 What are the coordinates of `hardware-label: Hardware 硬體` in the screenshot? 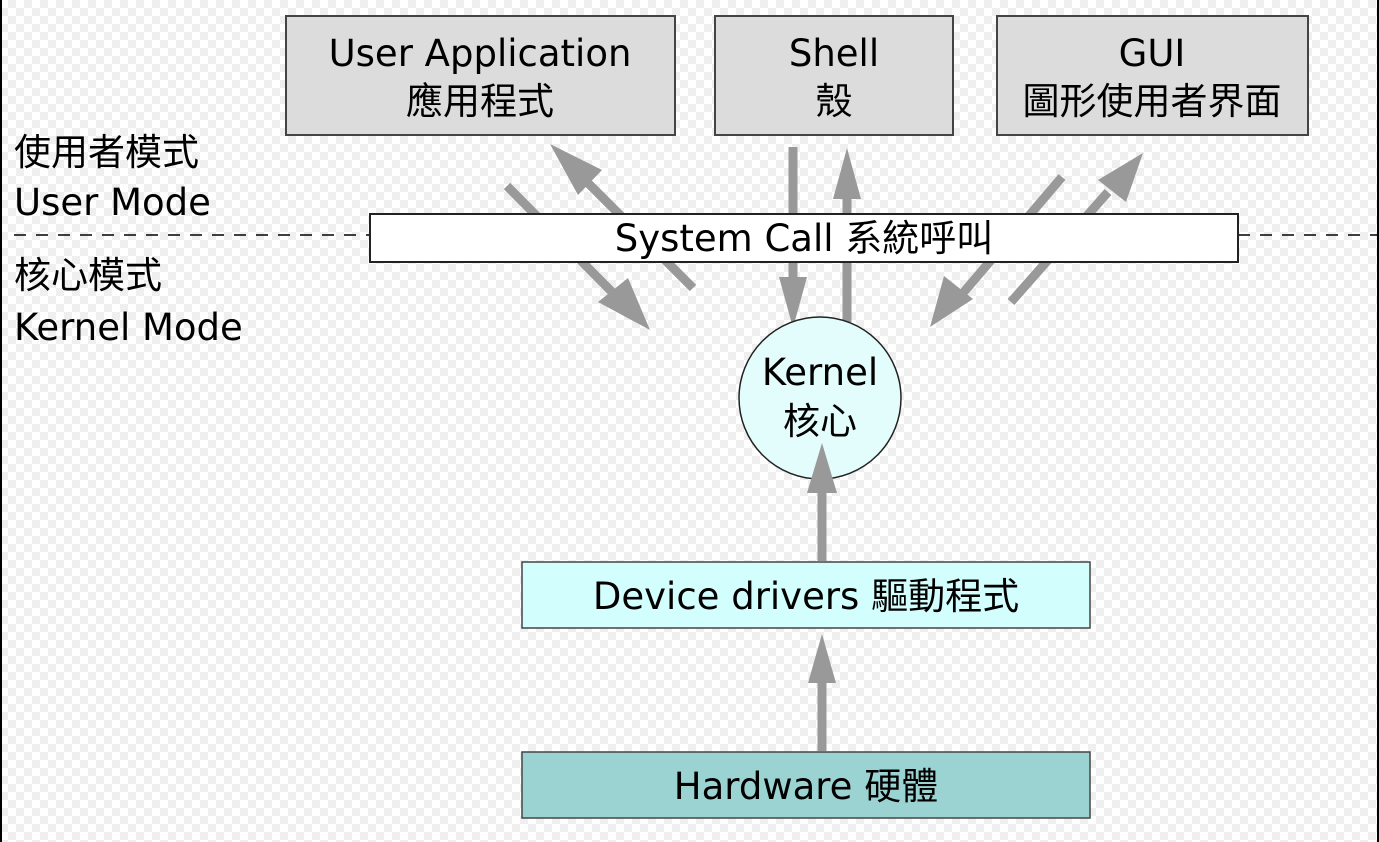 It's located at (806, 786).